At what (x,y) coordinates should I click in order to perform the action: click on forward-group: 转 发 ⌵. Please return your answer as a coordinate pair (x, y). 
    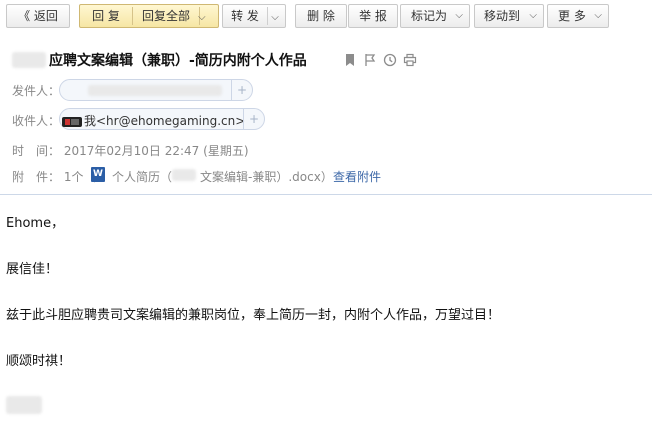
    Looking at the image, I should click on (254, 16).